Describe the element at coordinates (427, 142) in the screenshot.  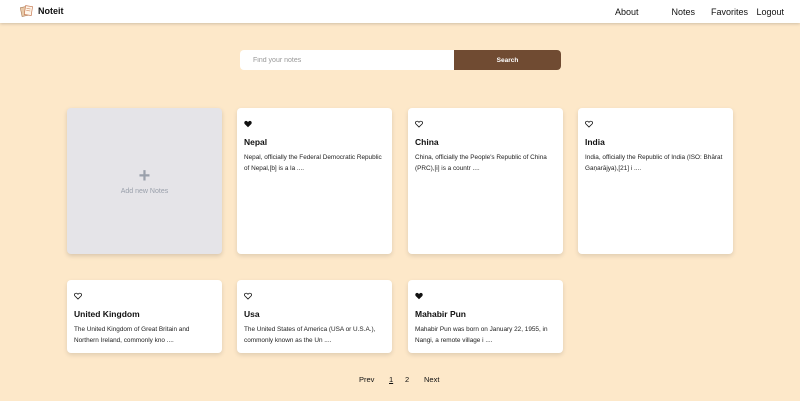
I see `note-title: China` at that location.